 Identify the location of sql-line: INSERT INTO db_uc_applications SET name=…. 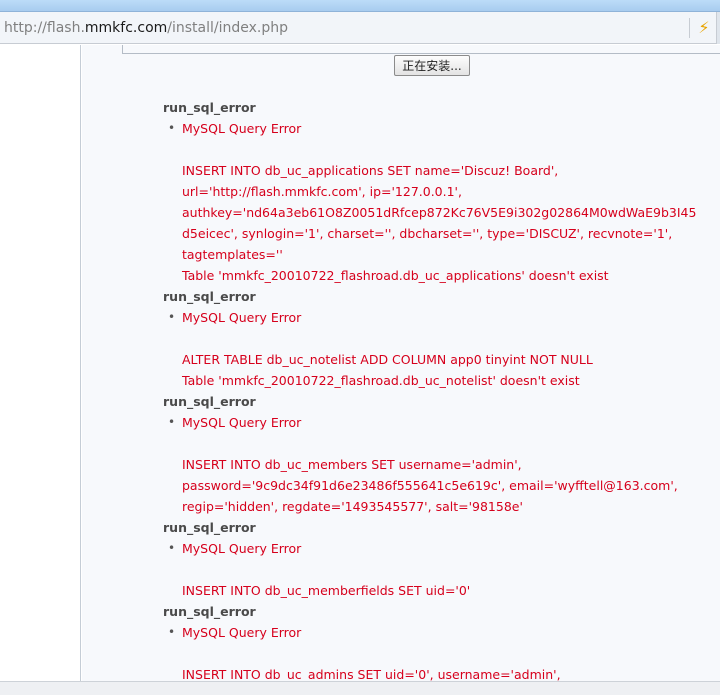
(370, 170).